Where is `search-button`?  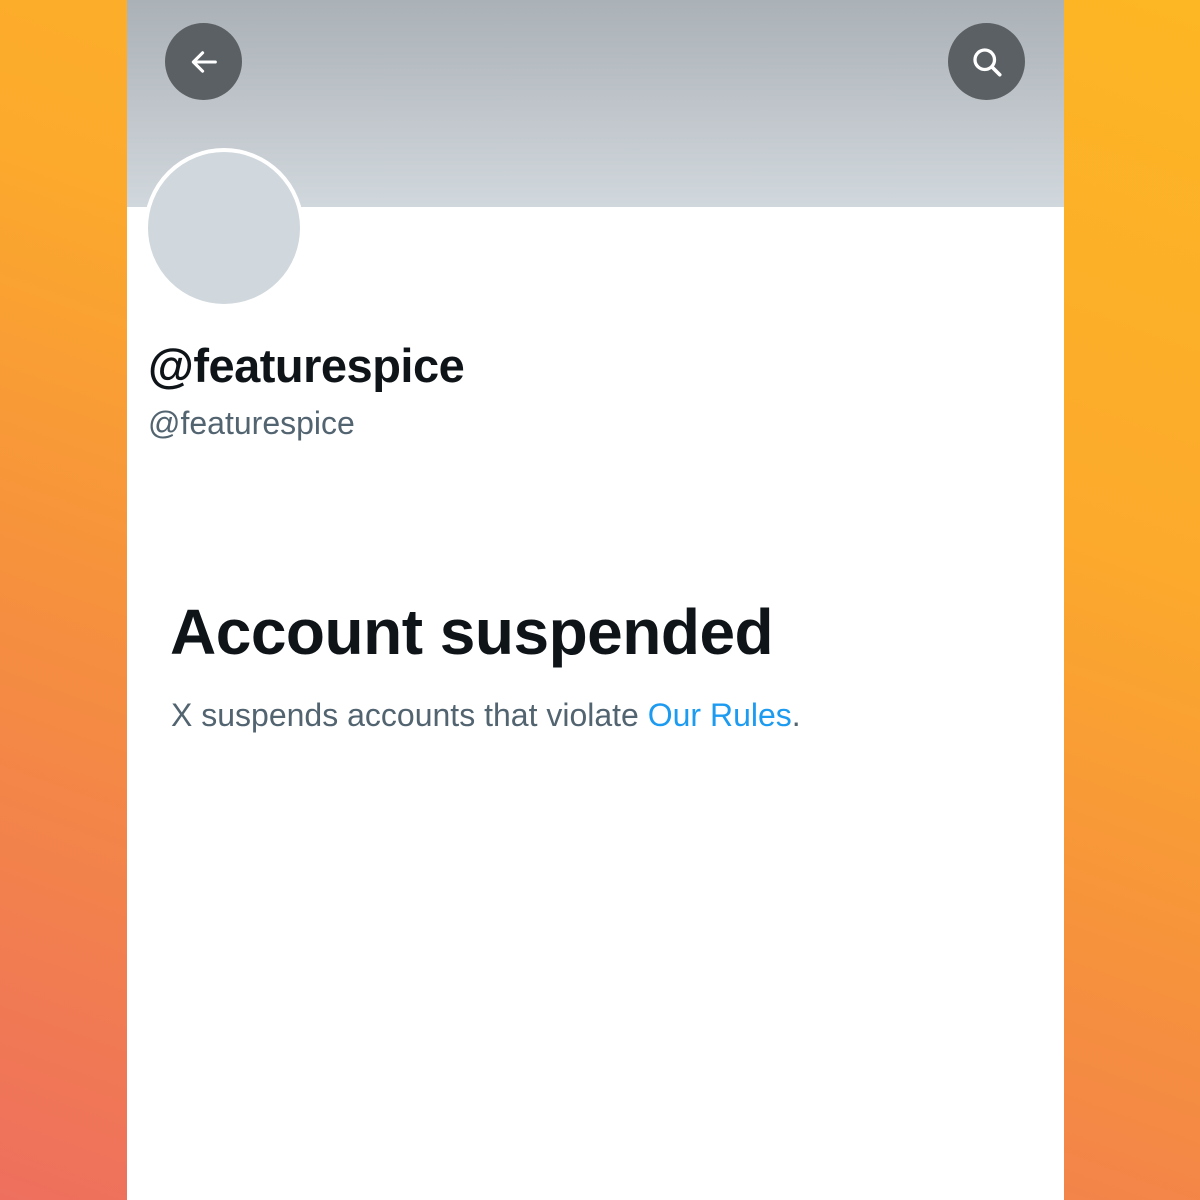 search-button is located at coordinates (986, 61).